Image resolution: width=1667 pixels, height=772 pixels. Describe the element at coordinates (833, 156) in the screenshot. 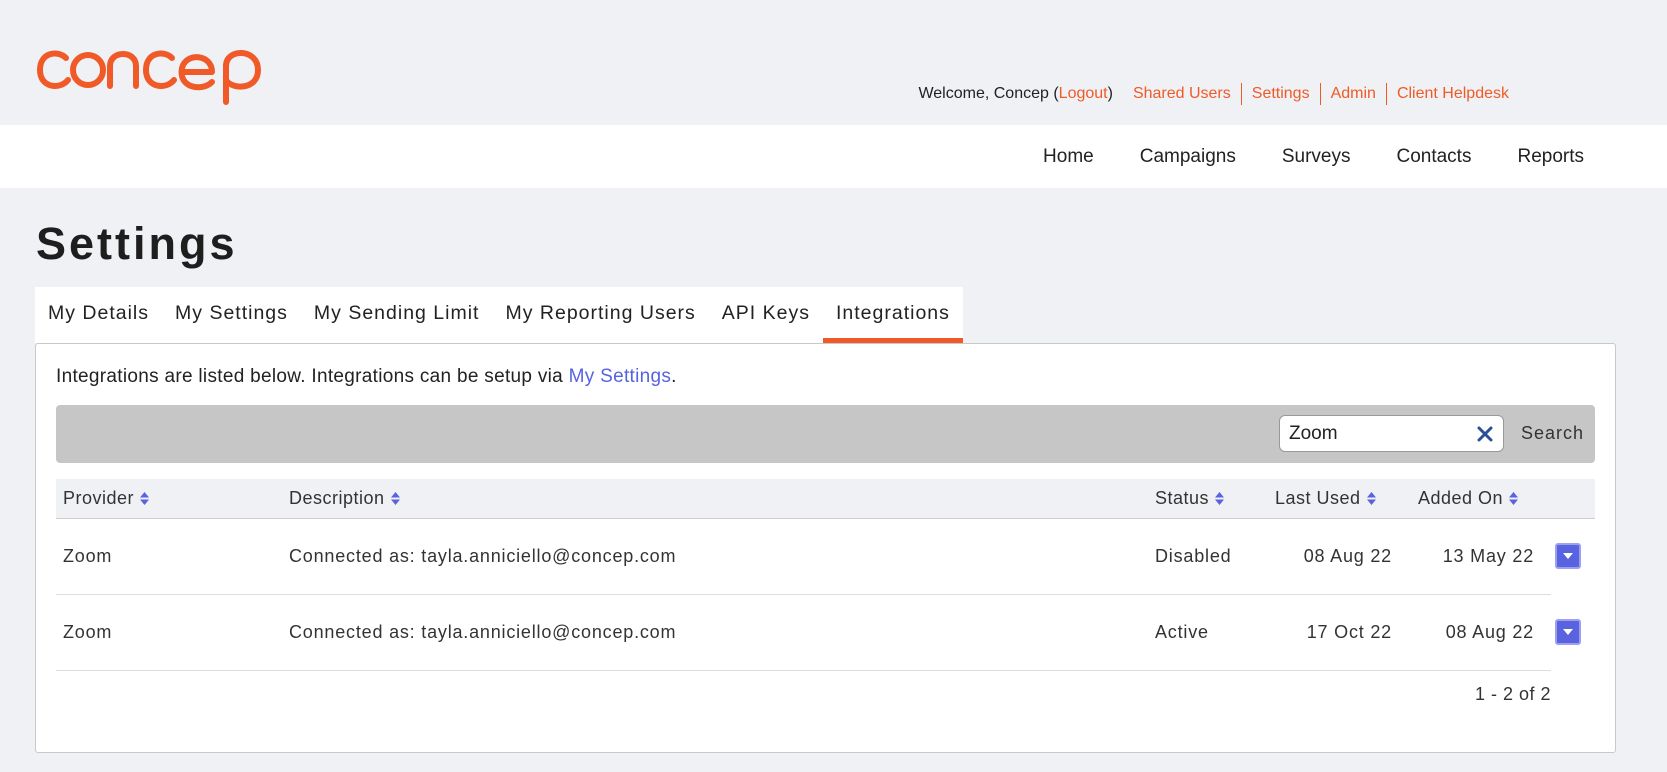

I see `main-nav: Home Campaigns Surveys Contacts Reports` at that location.